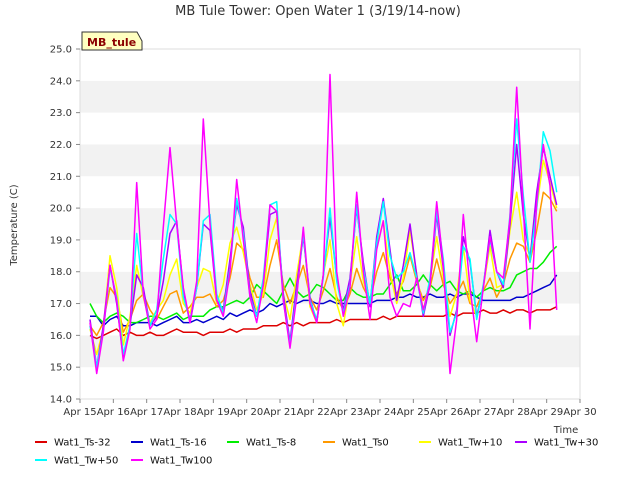 The height and width of the screenshot is (480, 640). Describe the element at coordinates (546, 412) in the screenshot. I see `x-tick-label: Apr 29` at that location.